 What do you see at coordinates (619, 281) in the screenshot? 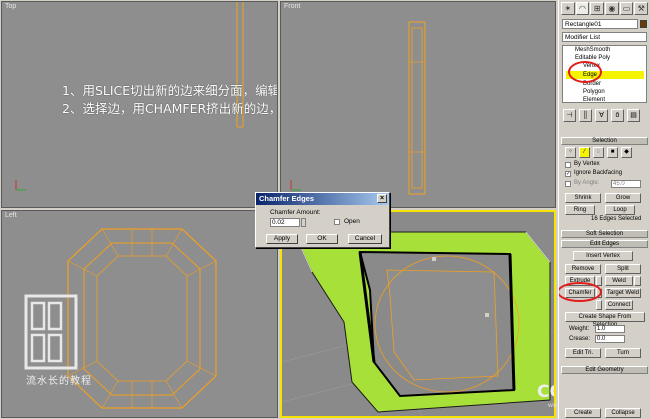
I see `weld-button: Weld` at bounding box center [619, 281].